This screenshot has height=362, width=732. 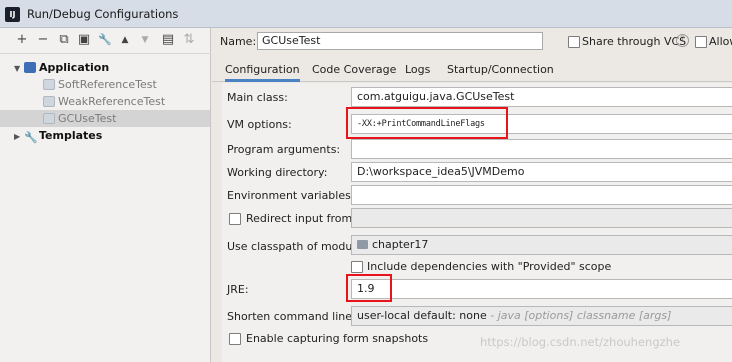 What do you see at coordinates (301, 218) in the screenshot?
I see `redirect-input-label: Redirect input from:` at bounding box center [301, 218].